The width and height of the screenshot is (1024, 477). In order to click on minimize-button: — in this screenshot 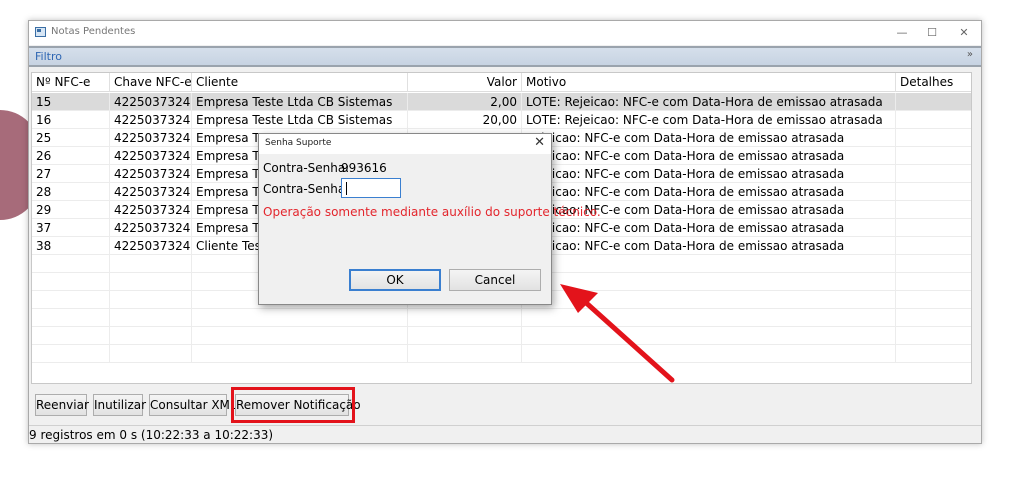, I will do `click(902, 33)`.